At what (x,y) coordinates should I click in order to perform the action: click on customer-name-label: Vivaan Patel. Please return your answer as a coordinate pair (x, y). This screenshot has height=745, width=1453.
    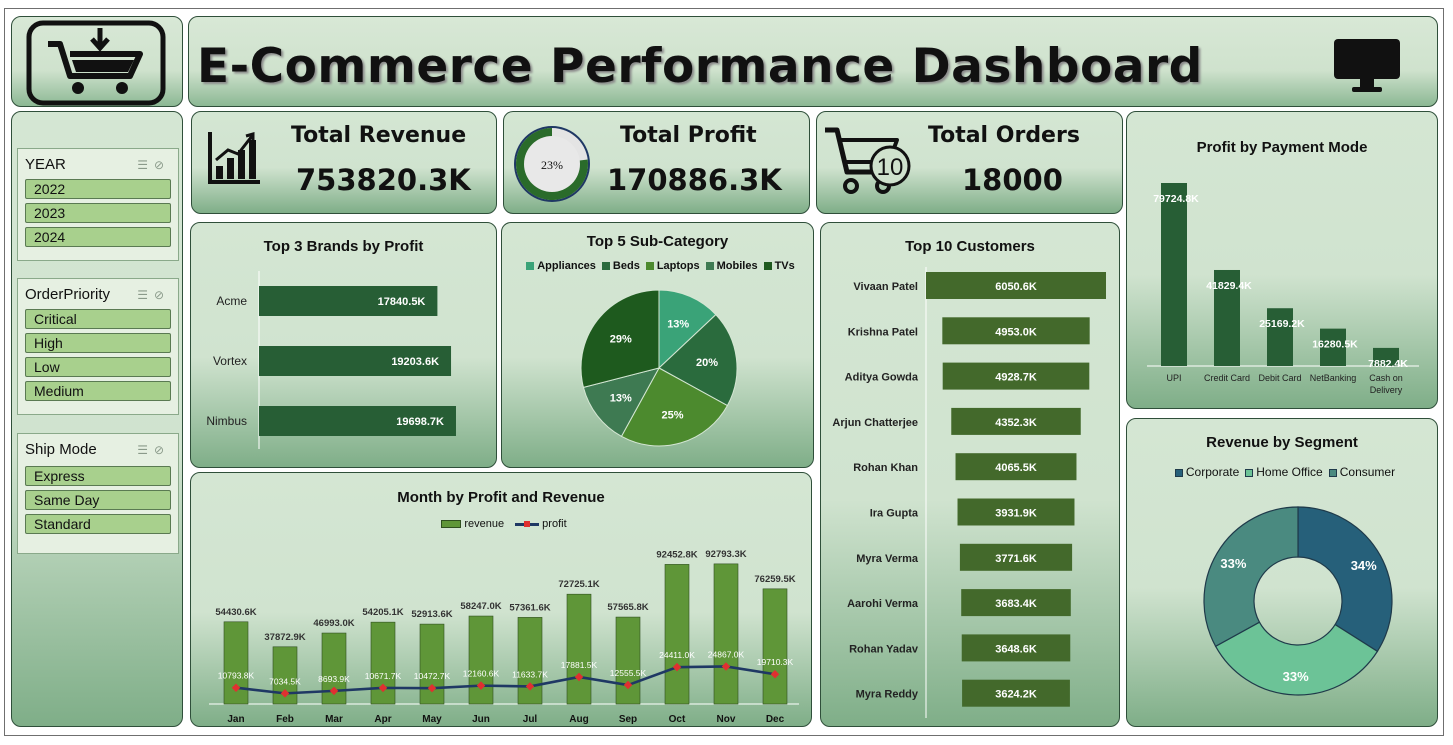
    Looking at the image, I should click on (885, 287).